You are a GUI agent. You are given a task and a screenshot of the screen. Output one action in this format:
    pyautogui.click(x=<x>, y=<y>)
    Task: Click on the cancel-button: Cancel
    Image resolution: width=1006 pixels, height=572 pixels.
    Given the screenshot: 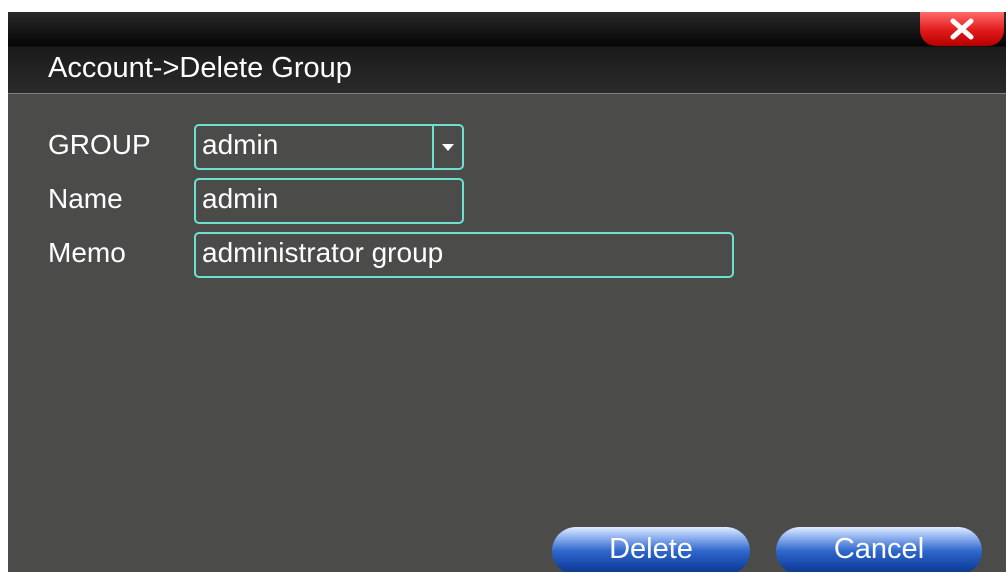 What is the action you would take?
    pyautogui.click(x=879, y=549)
    